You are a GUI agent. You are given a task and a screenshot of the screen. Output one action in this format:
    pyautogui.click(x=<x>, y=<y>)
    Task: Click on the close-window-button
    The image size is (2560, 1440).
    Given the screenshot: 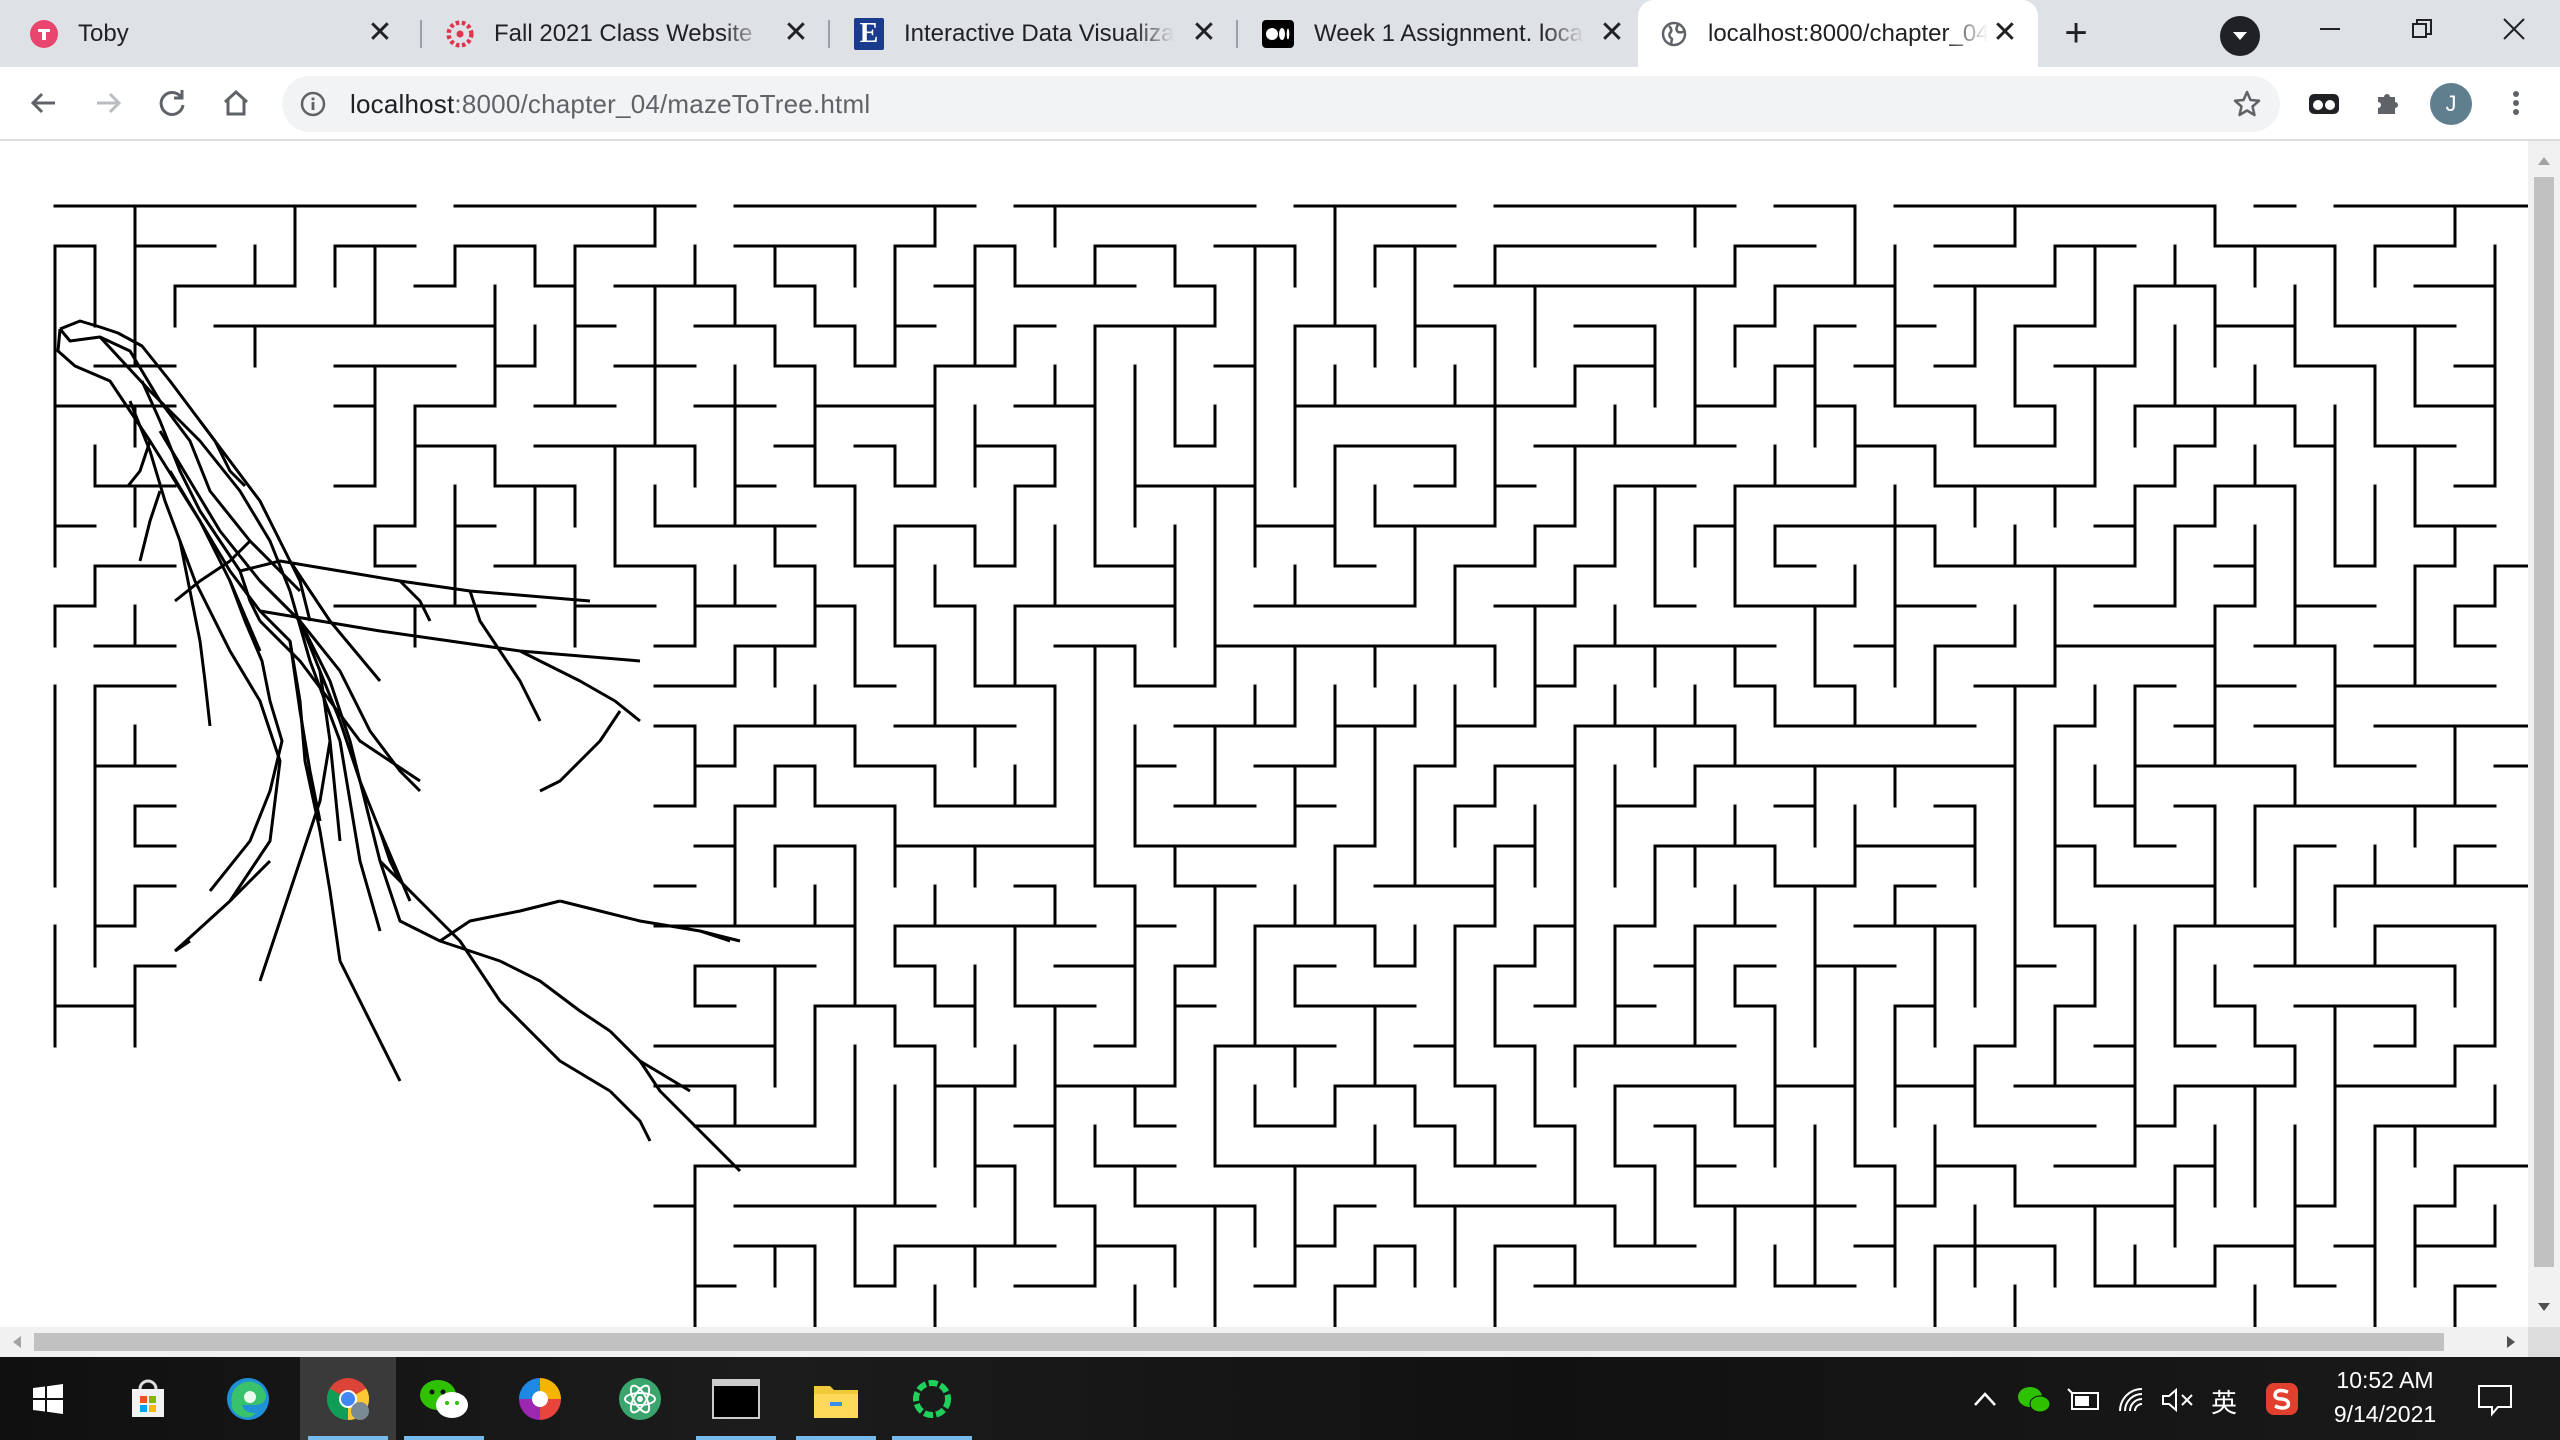 What is the action you would take?
    pyautogui.click(x=2513, y=29)
    